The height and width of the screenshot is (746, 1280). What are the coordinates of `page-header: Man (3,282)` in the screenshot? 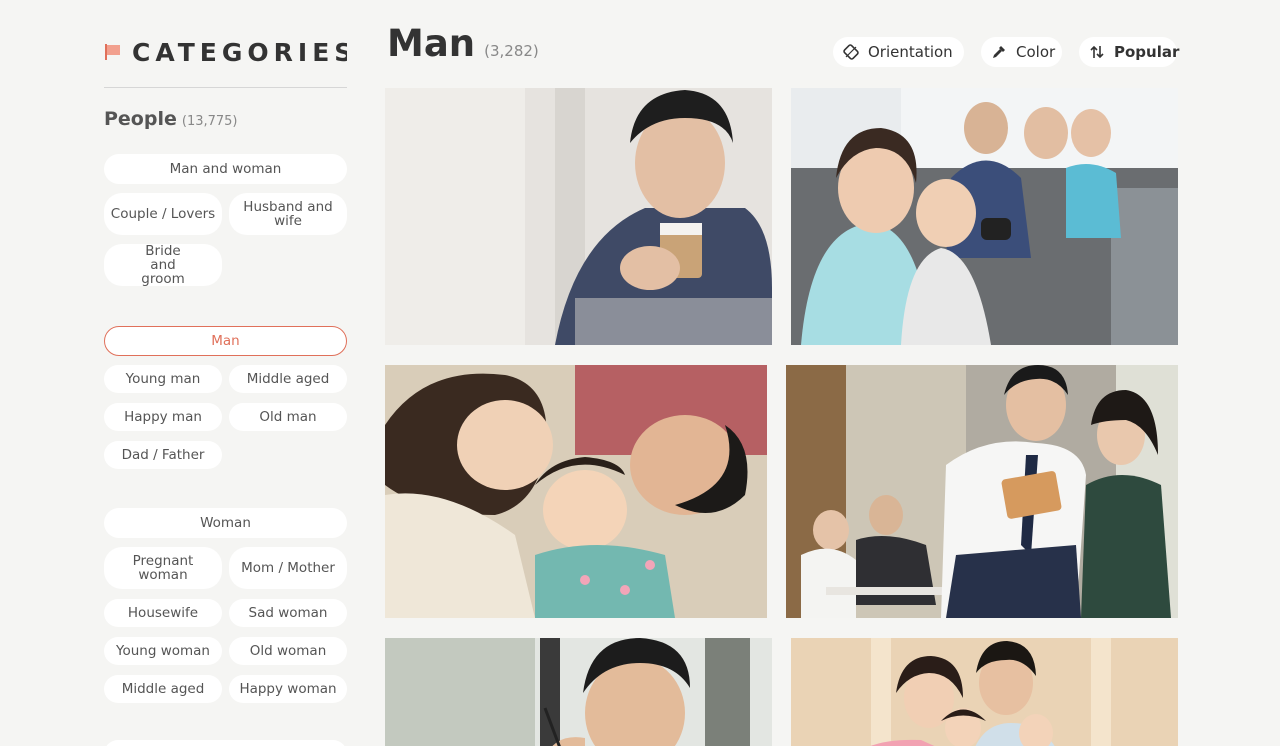 It's located at (463, 43).